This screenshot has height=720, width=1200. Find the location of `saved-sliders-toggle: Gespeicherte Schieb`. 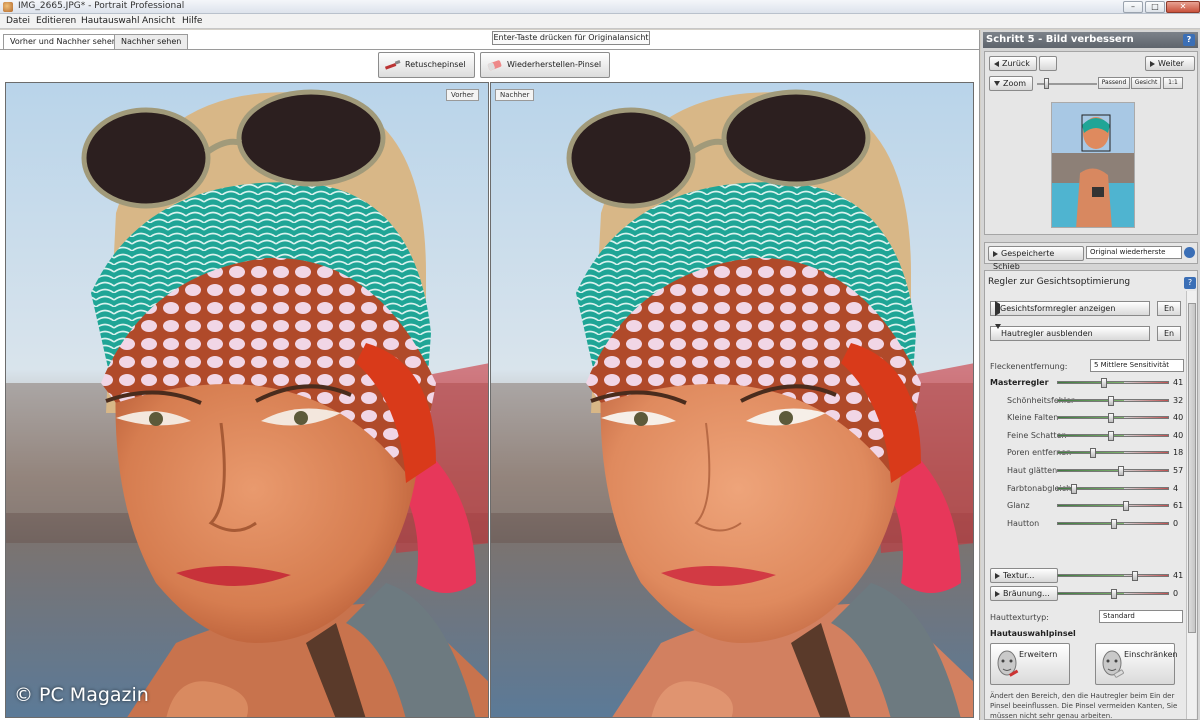

saved-sliders-toggle: Gespeicherte Schieb is located at coordinates (1036, 258).